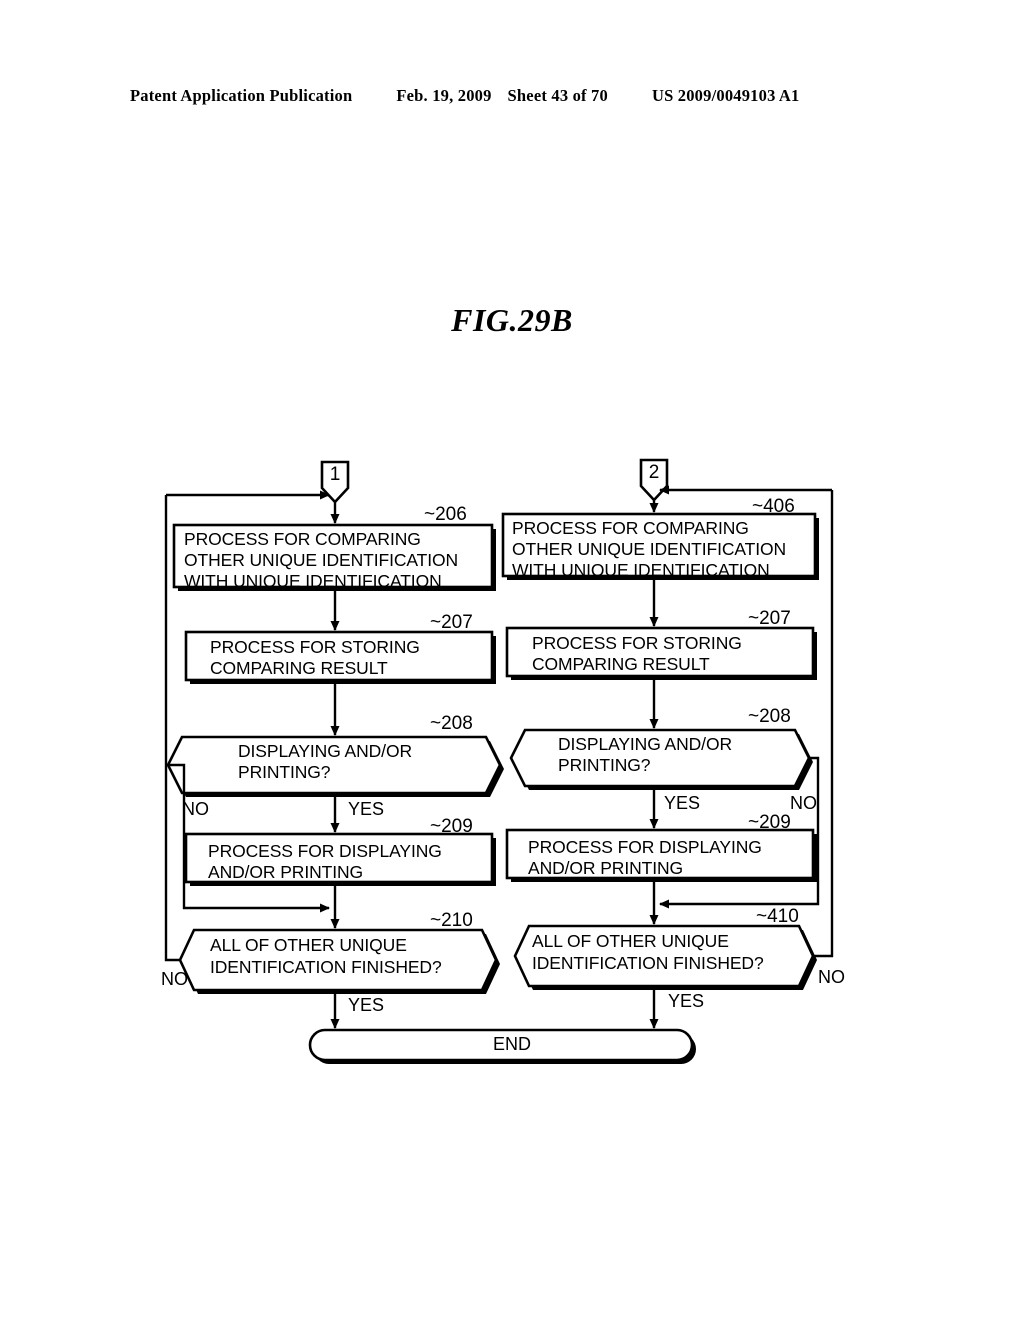 The image size is (1024, 1320). I want to click on label-410-no: NO, so click(831, 977).